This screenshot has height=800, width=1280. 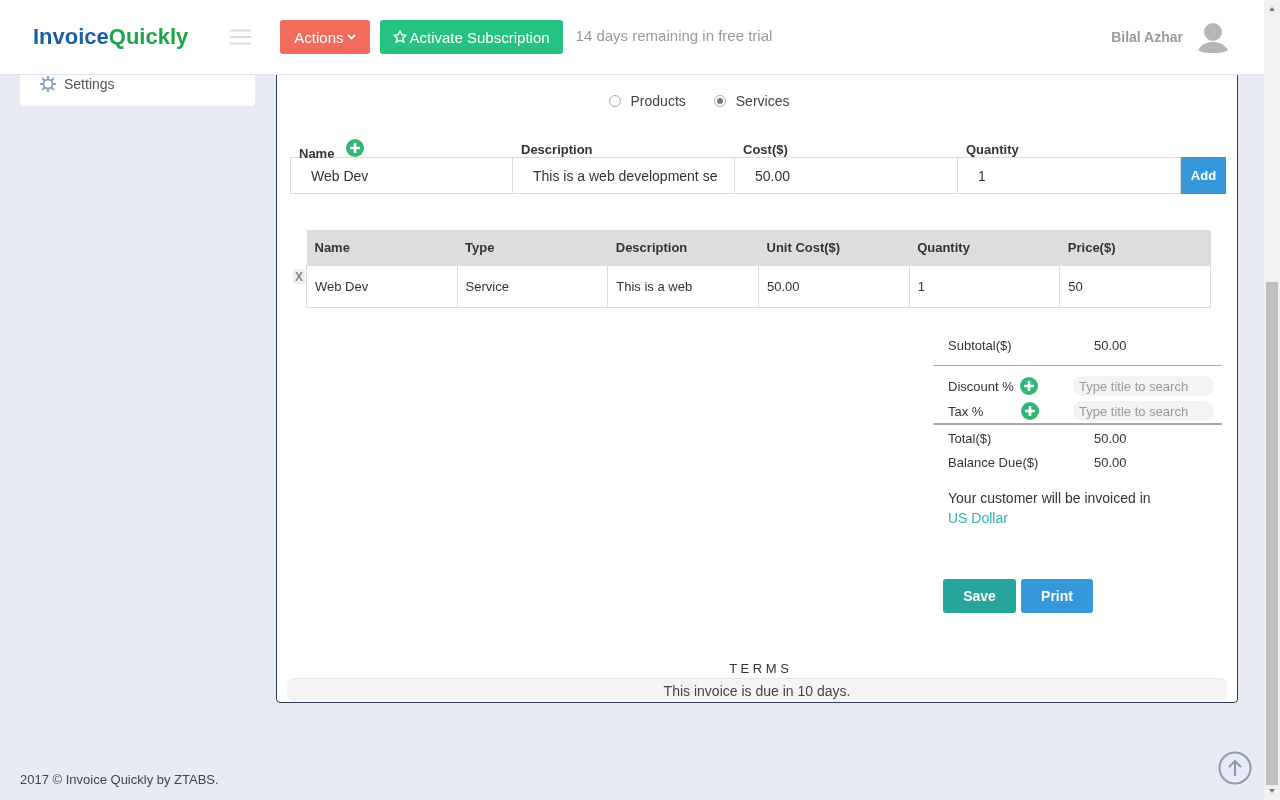 I want to click on table-cell: Web Dev, so click(x=342, y=286).